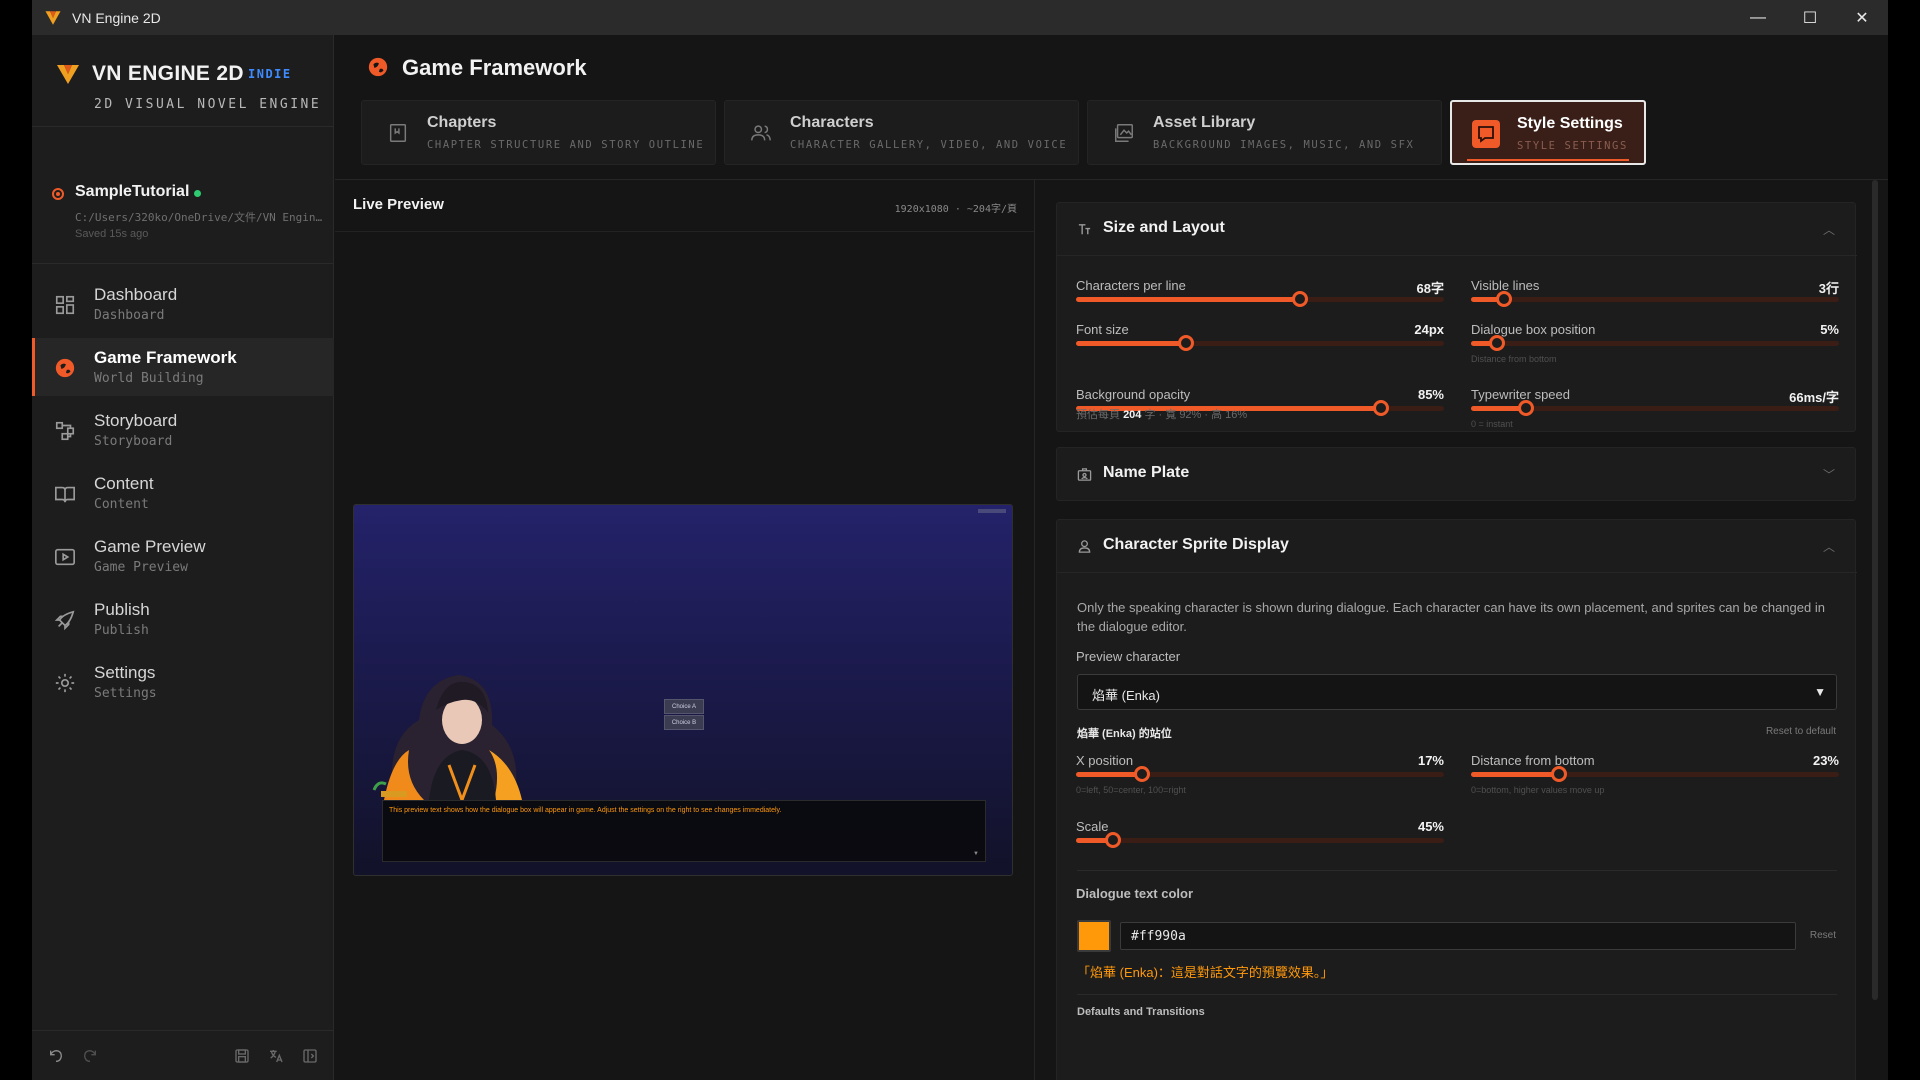  What do you see at coordinates (398, 204) in the screenshot?
I see `preview-title: Live Preview` at bounding box center [398, 204].